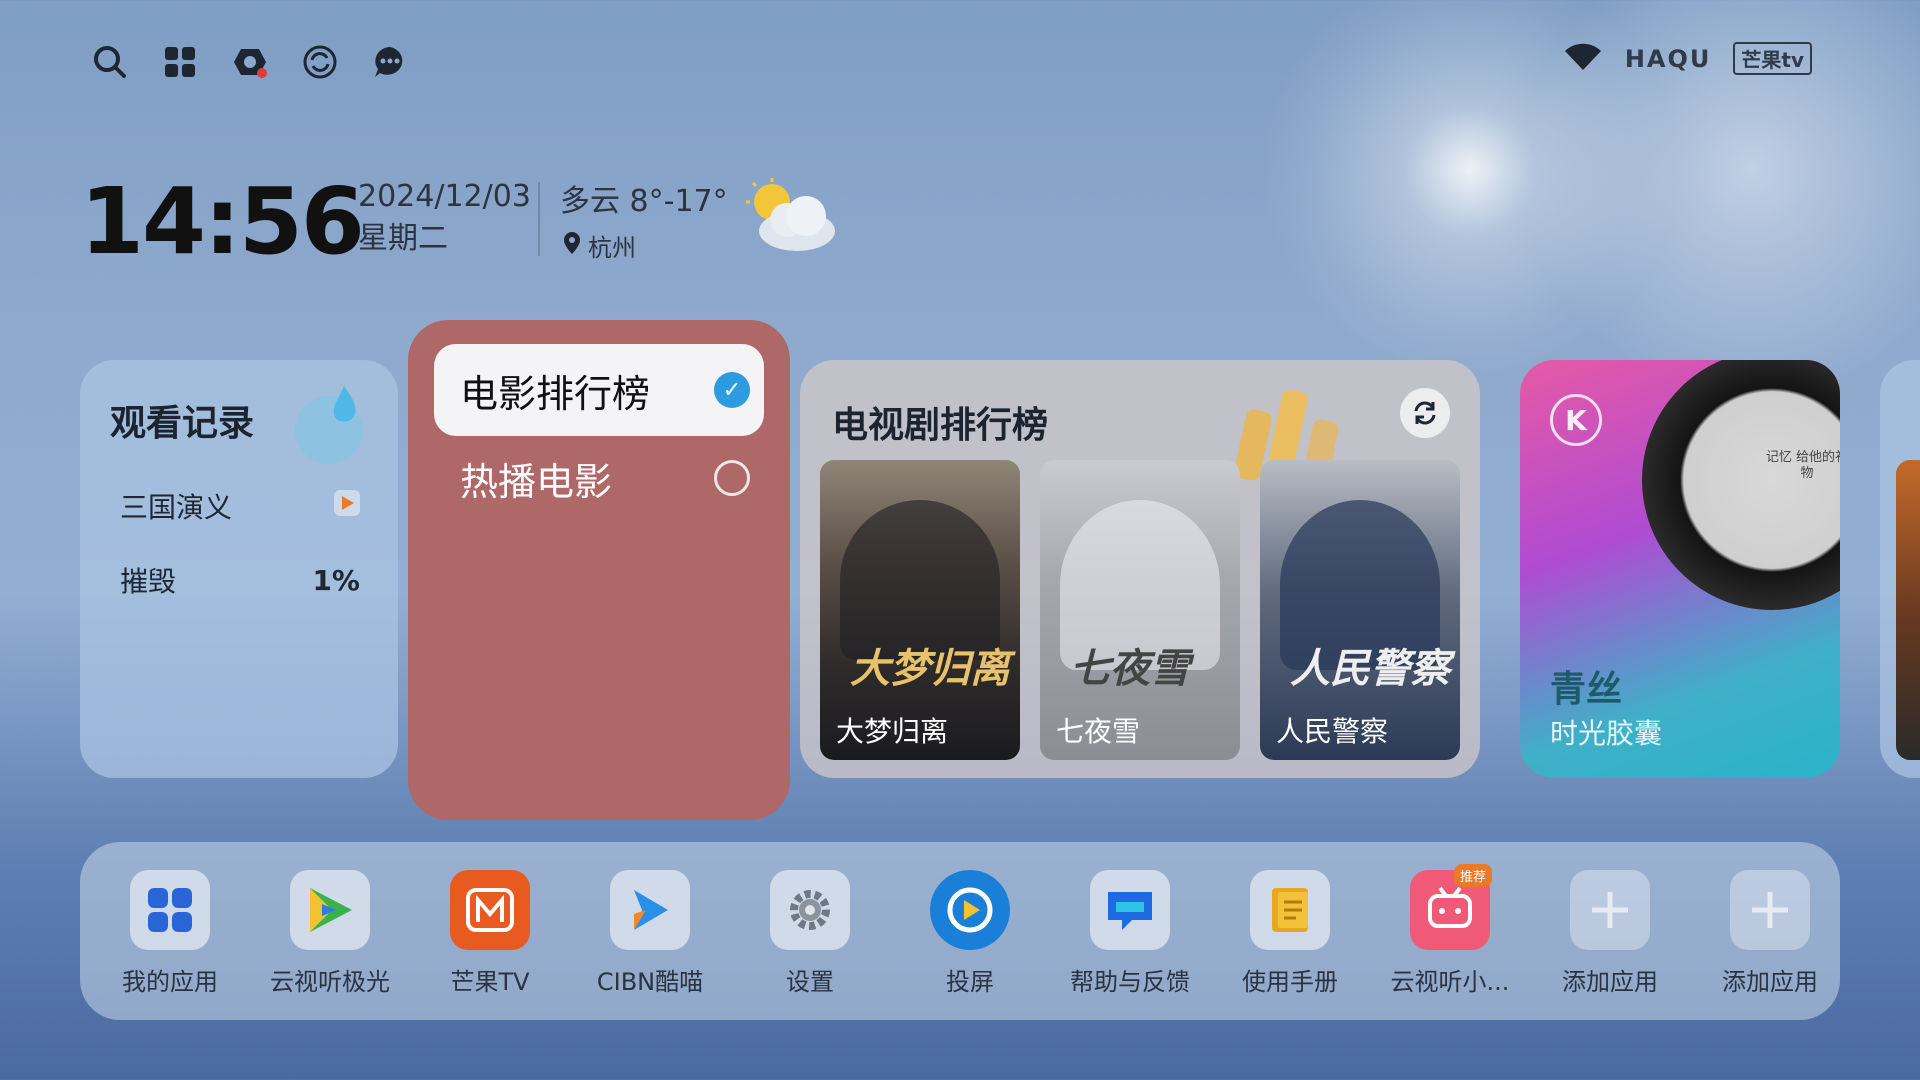 The height and width of the screenshot is (1080, 1920). What do you see at coordinates (810, 982) in the screenshot?
I see `app-label: 设置` at bounding box center [810, 982].